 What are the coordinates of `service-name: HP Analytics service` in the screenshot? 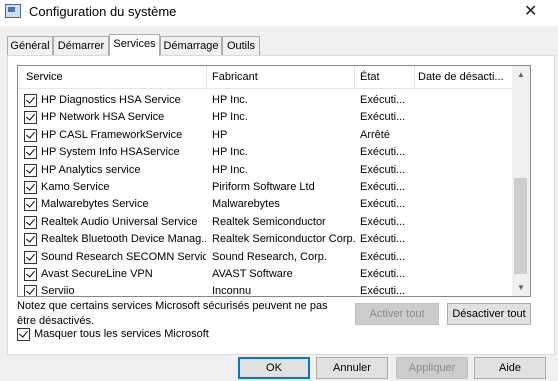 It's located at (91, 169).